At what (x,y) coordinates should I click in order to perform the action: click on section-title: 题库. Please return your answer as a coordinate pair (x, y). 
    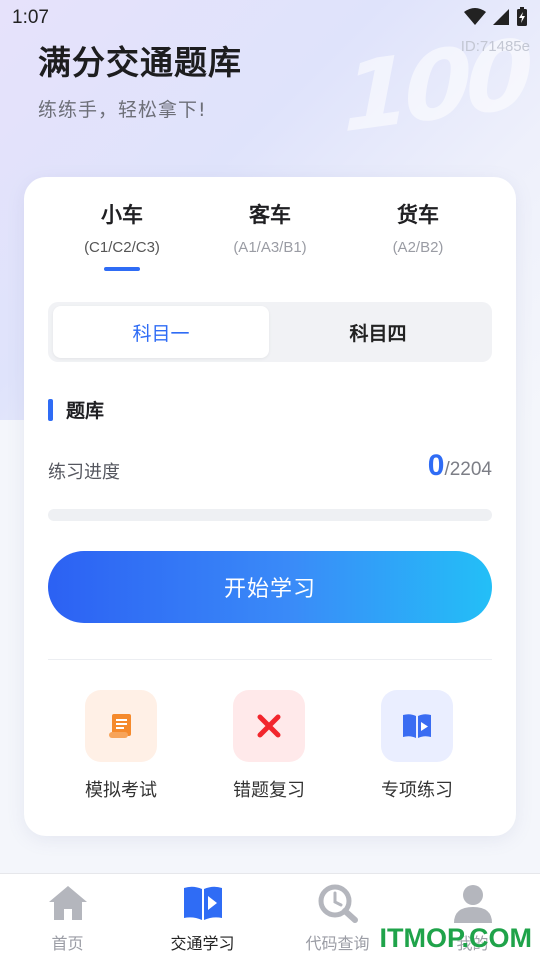
    Looking at the image, I should click on (85, 411).